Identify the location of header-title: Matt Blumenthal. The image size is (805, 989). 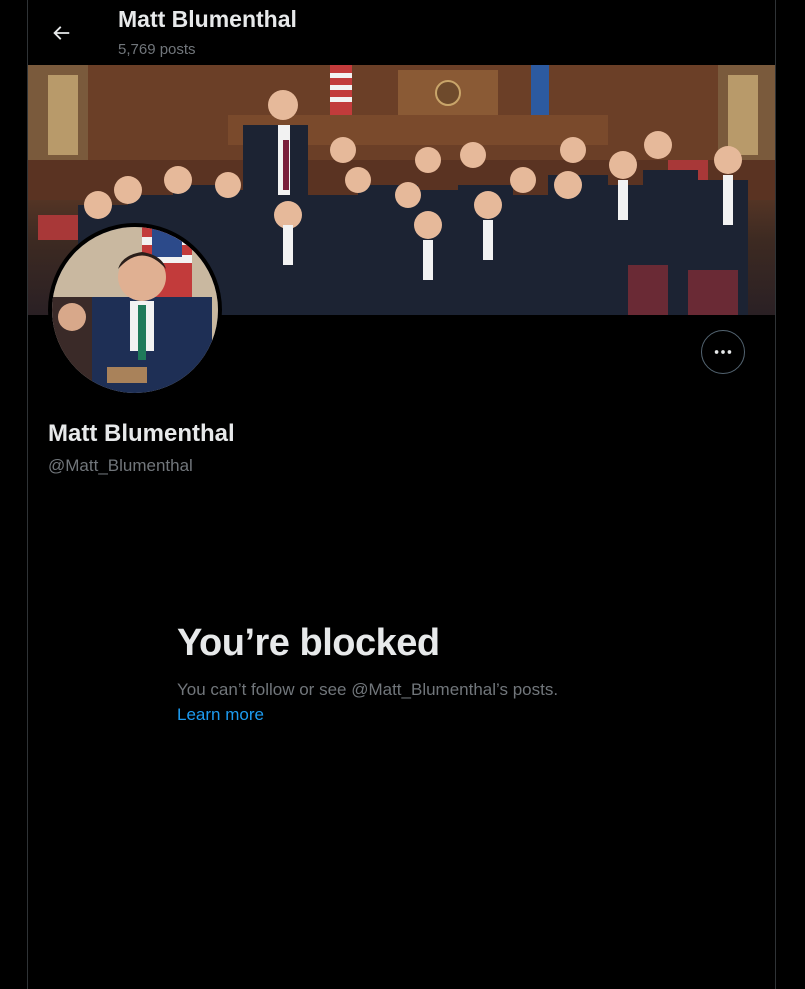
(207, 19).